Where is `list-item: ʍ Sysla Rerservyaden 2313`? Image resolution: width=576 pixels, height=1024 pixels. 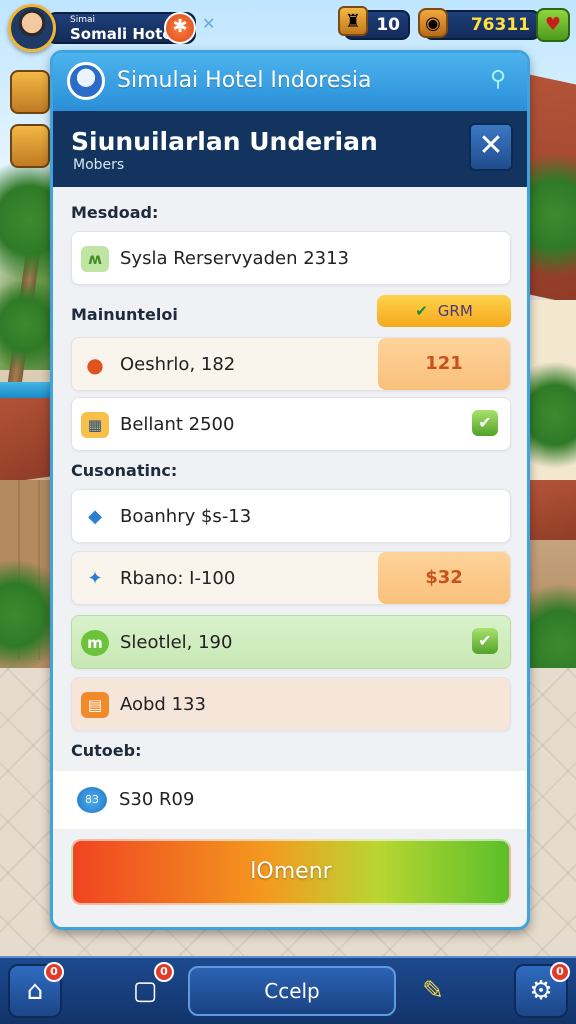 list-item: ʍ Sysla Rerservyaden 2313 is located at coordinates (291, 258).